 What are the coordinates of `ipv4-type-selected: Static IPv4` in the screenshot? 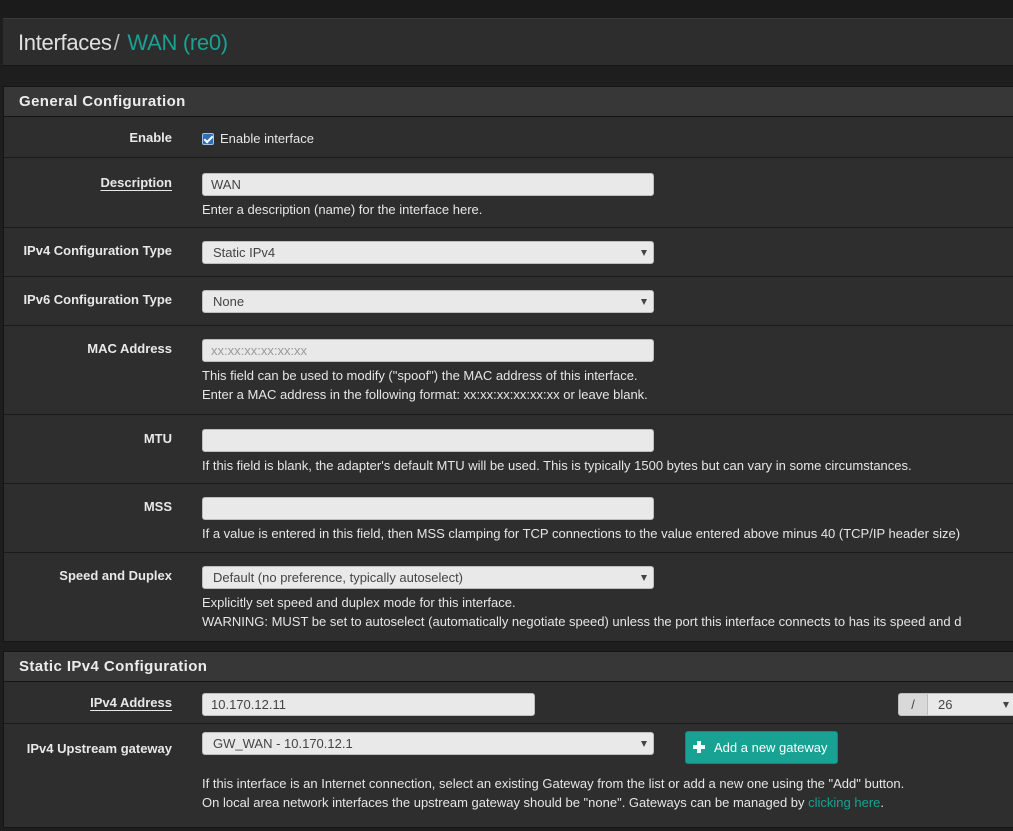 It's located at (244, 252).